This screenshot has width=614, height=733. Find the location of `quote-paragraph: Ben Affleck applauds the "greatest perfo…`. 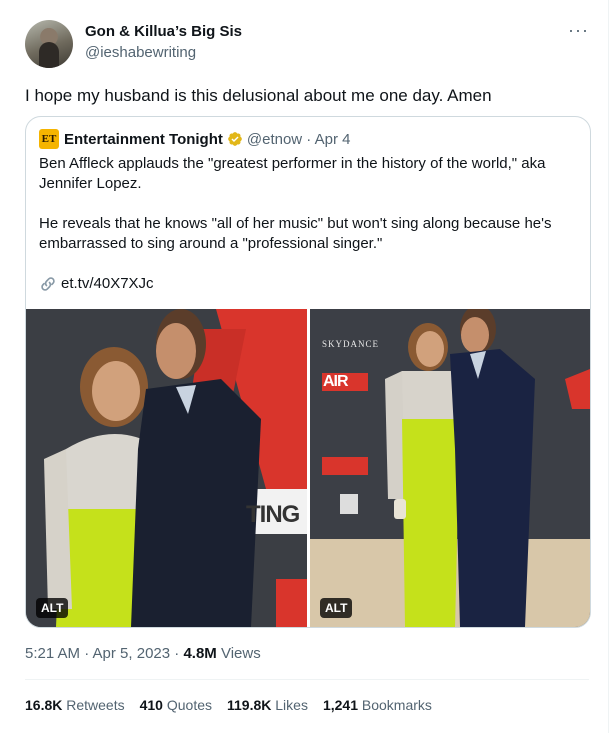

quote-paragraph: Ben Affleck applauds the "greatest perfo… is located at coordinates (292, 173).